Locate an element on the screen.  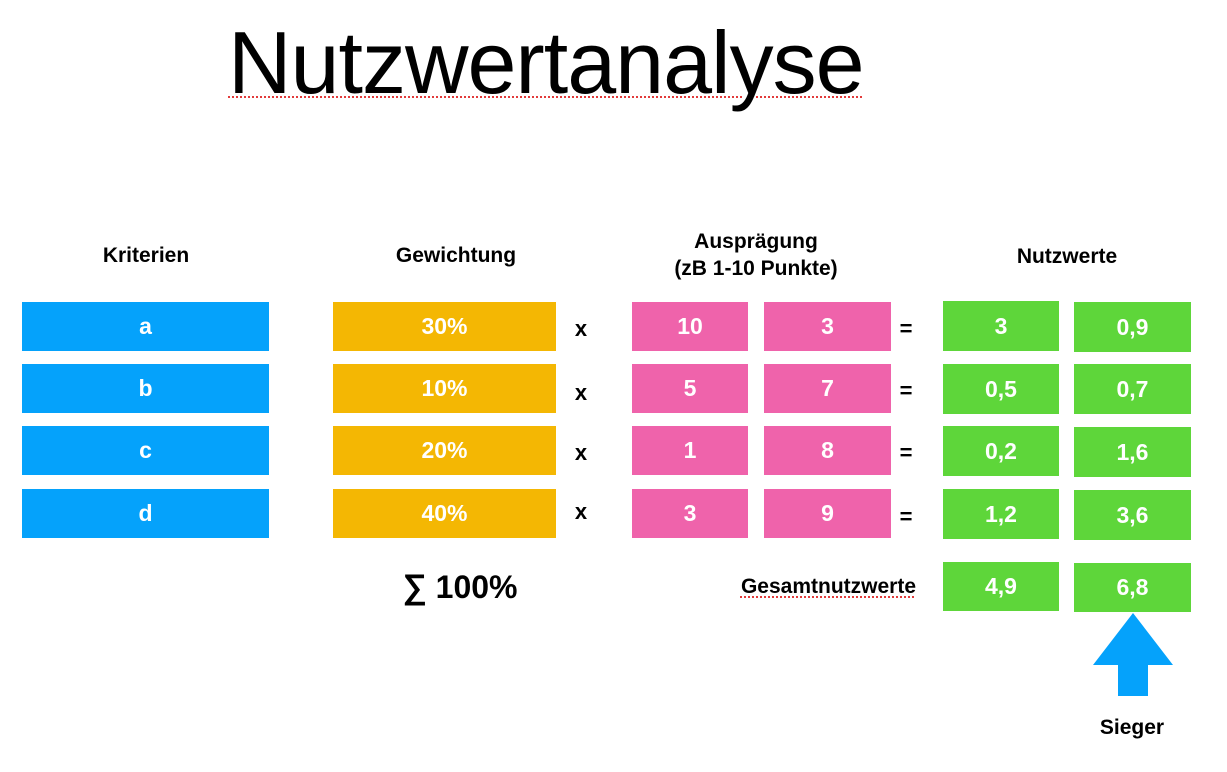
gesamtnutzwerte-label: Gesamtnutzwerte is located at coordinates (828, 586).